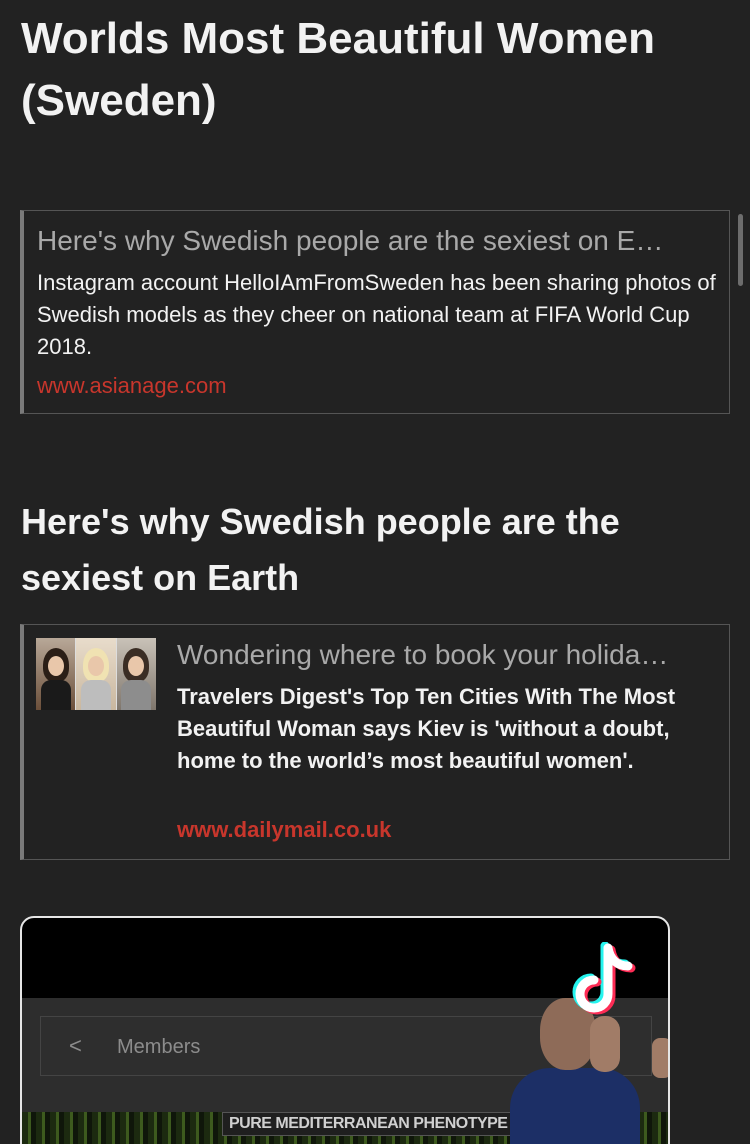  Describe the element at coordinates (284, 830) in the screenshot. I see `card-source-link: www.dailymail.co.uk` at that location.